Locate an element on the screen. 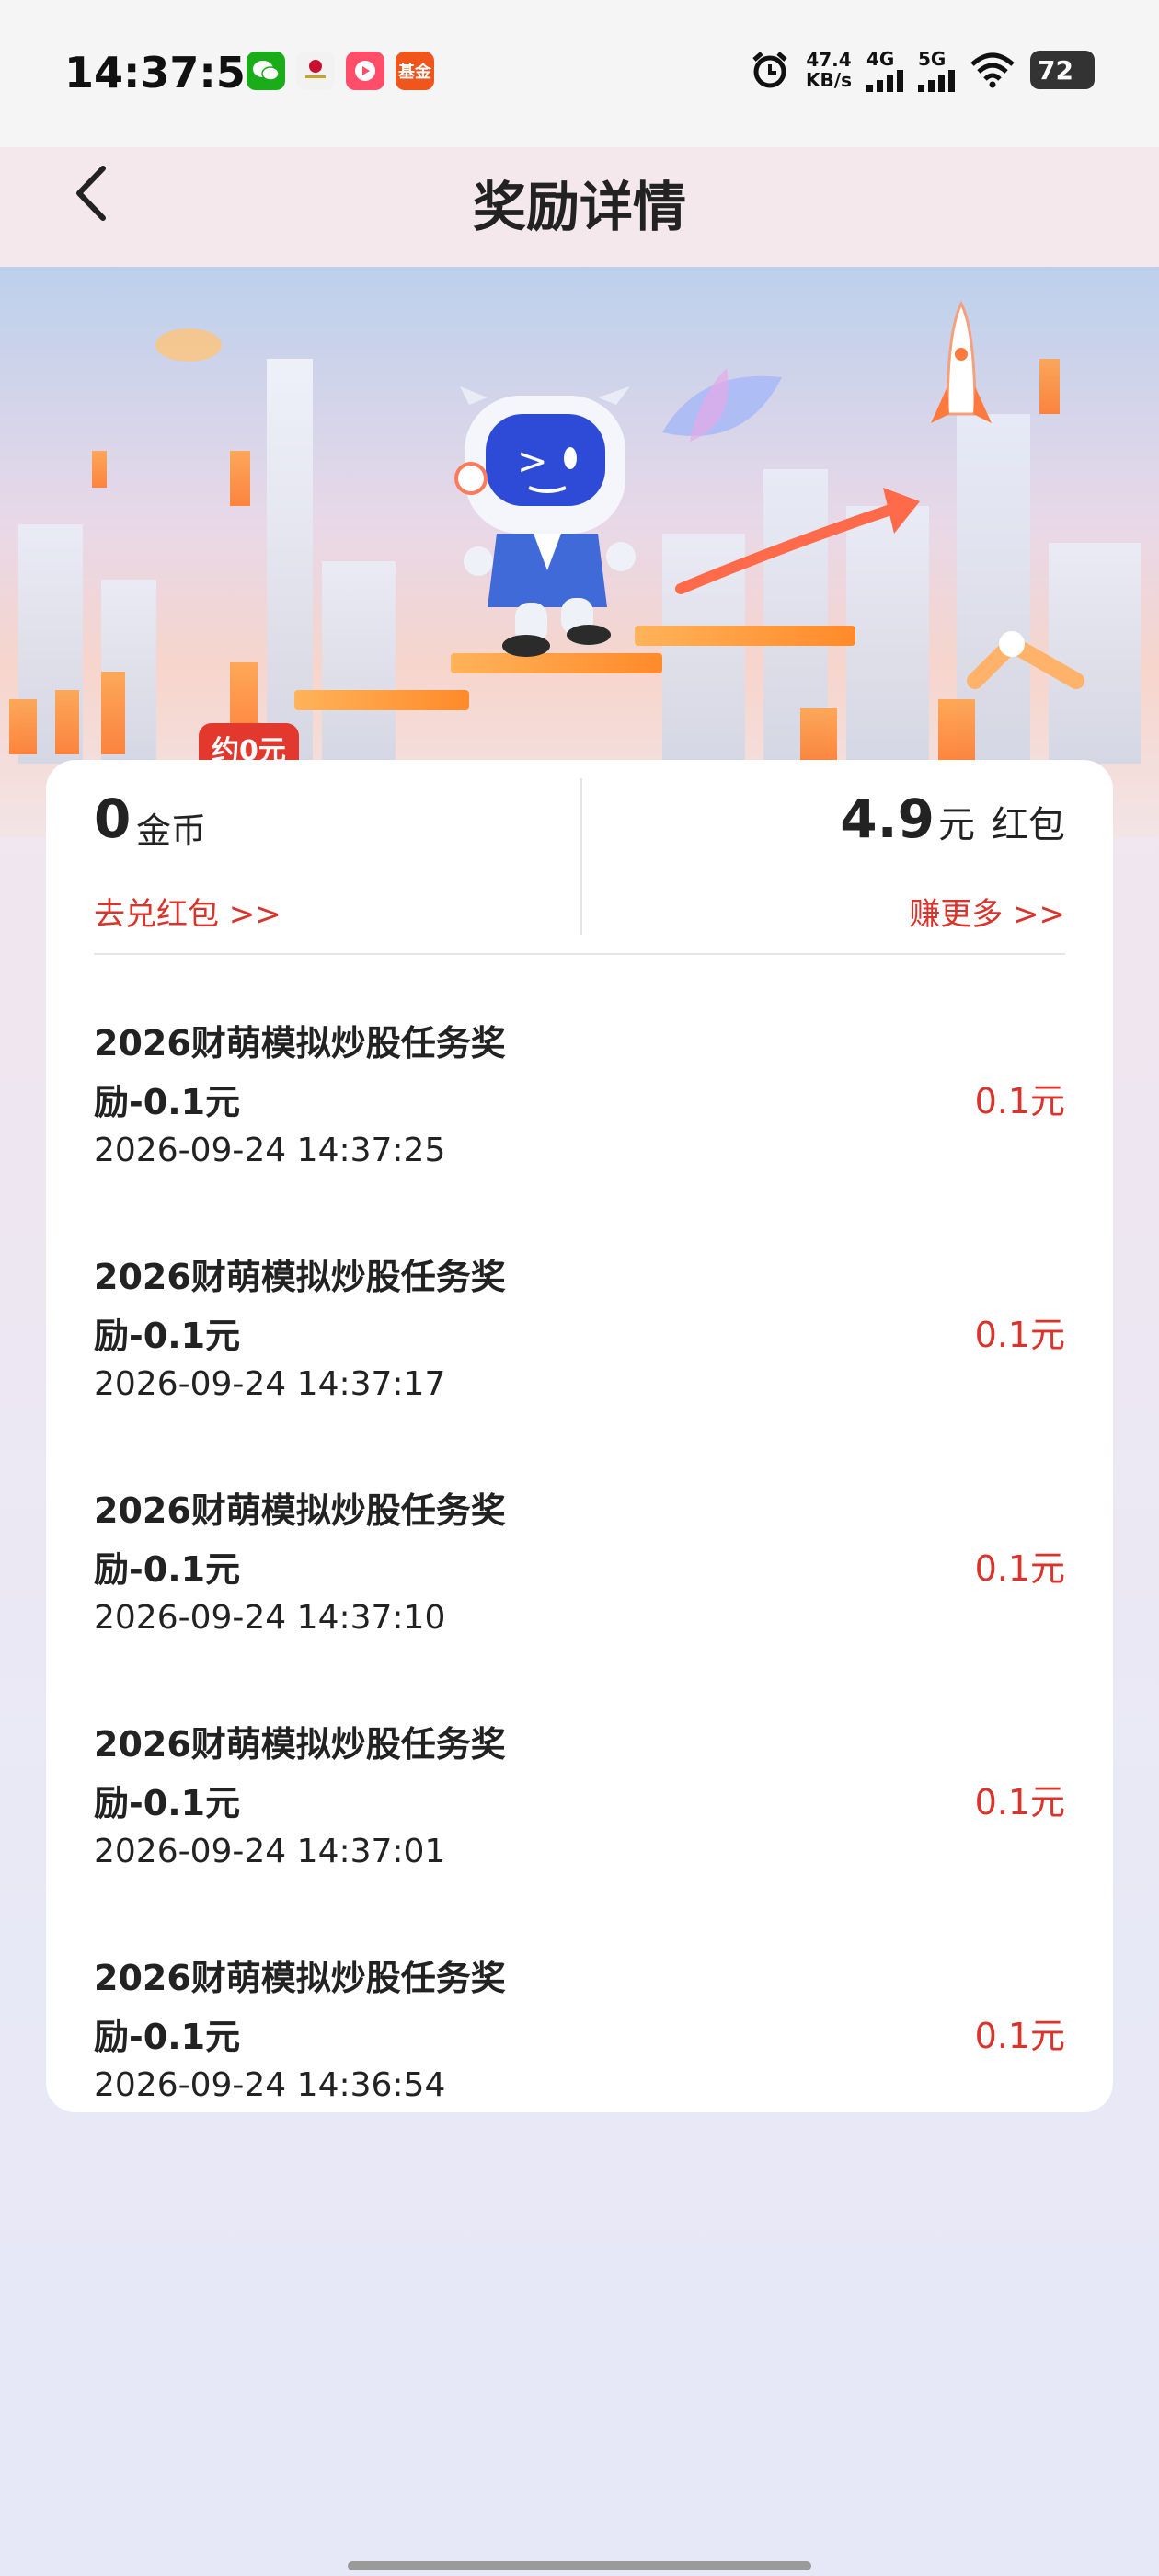 This screenshot has height=2576, width=1159. red-packet-summary: 4.9 元 红包 is located at coordinates (952, 819).